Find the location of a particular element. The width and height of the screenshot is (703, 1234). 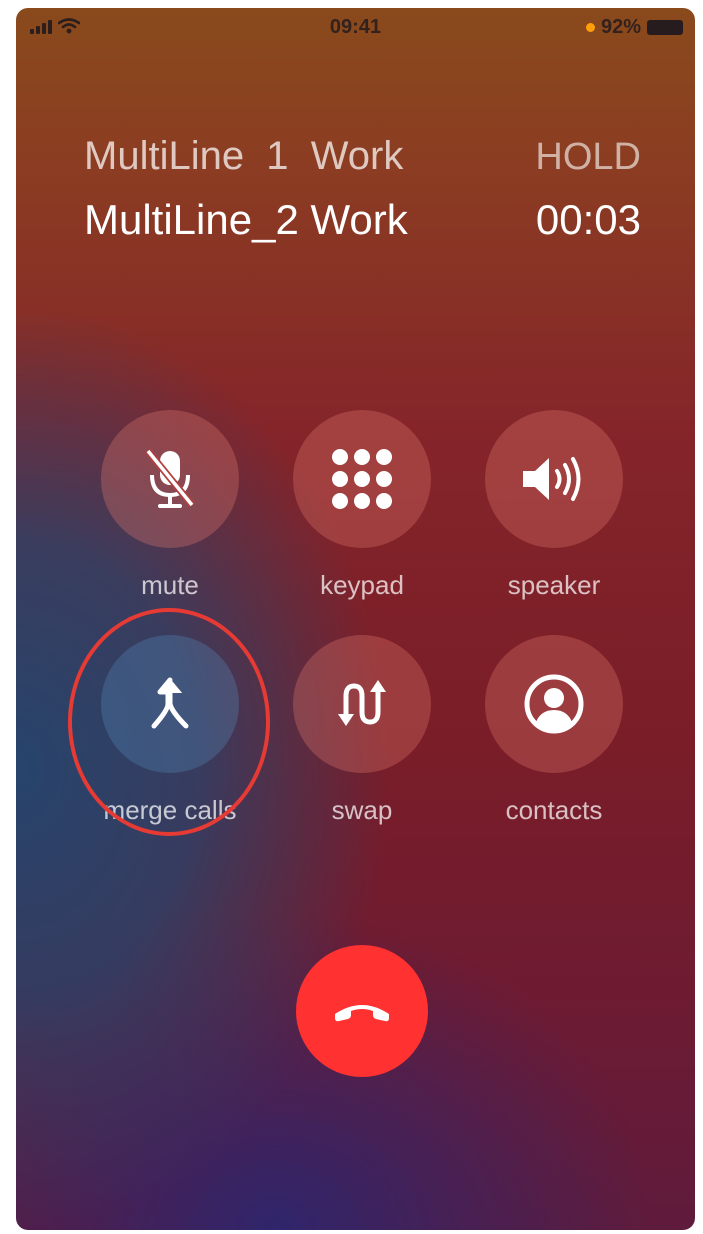

keypad-button: keypad is located at coordinates (362, 505).